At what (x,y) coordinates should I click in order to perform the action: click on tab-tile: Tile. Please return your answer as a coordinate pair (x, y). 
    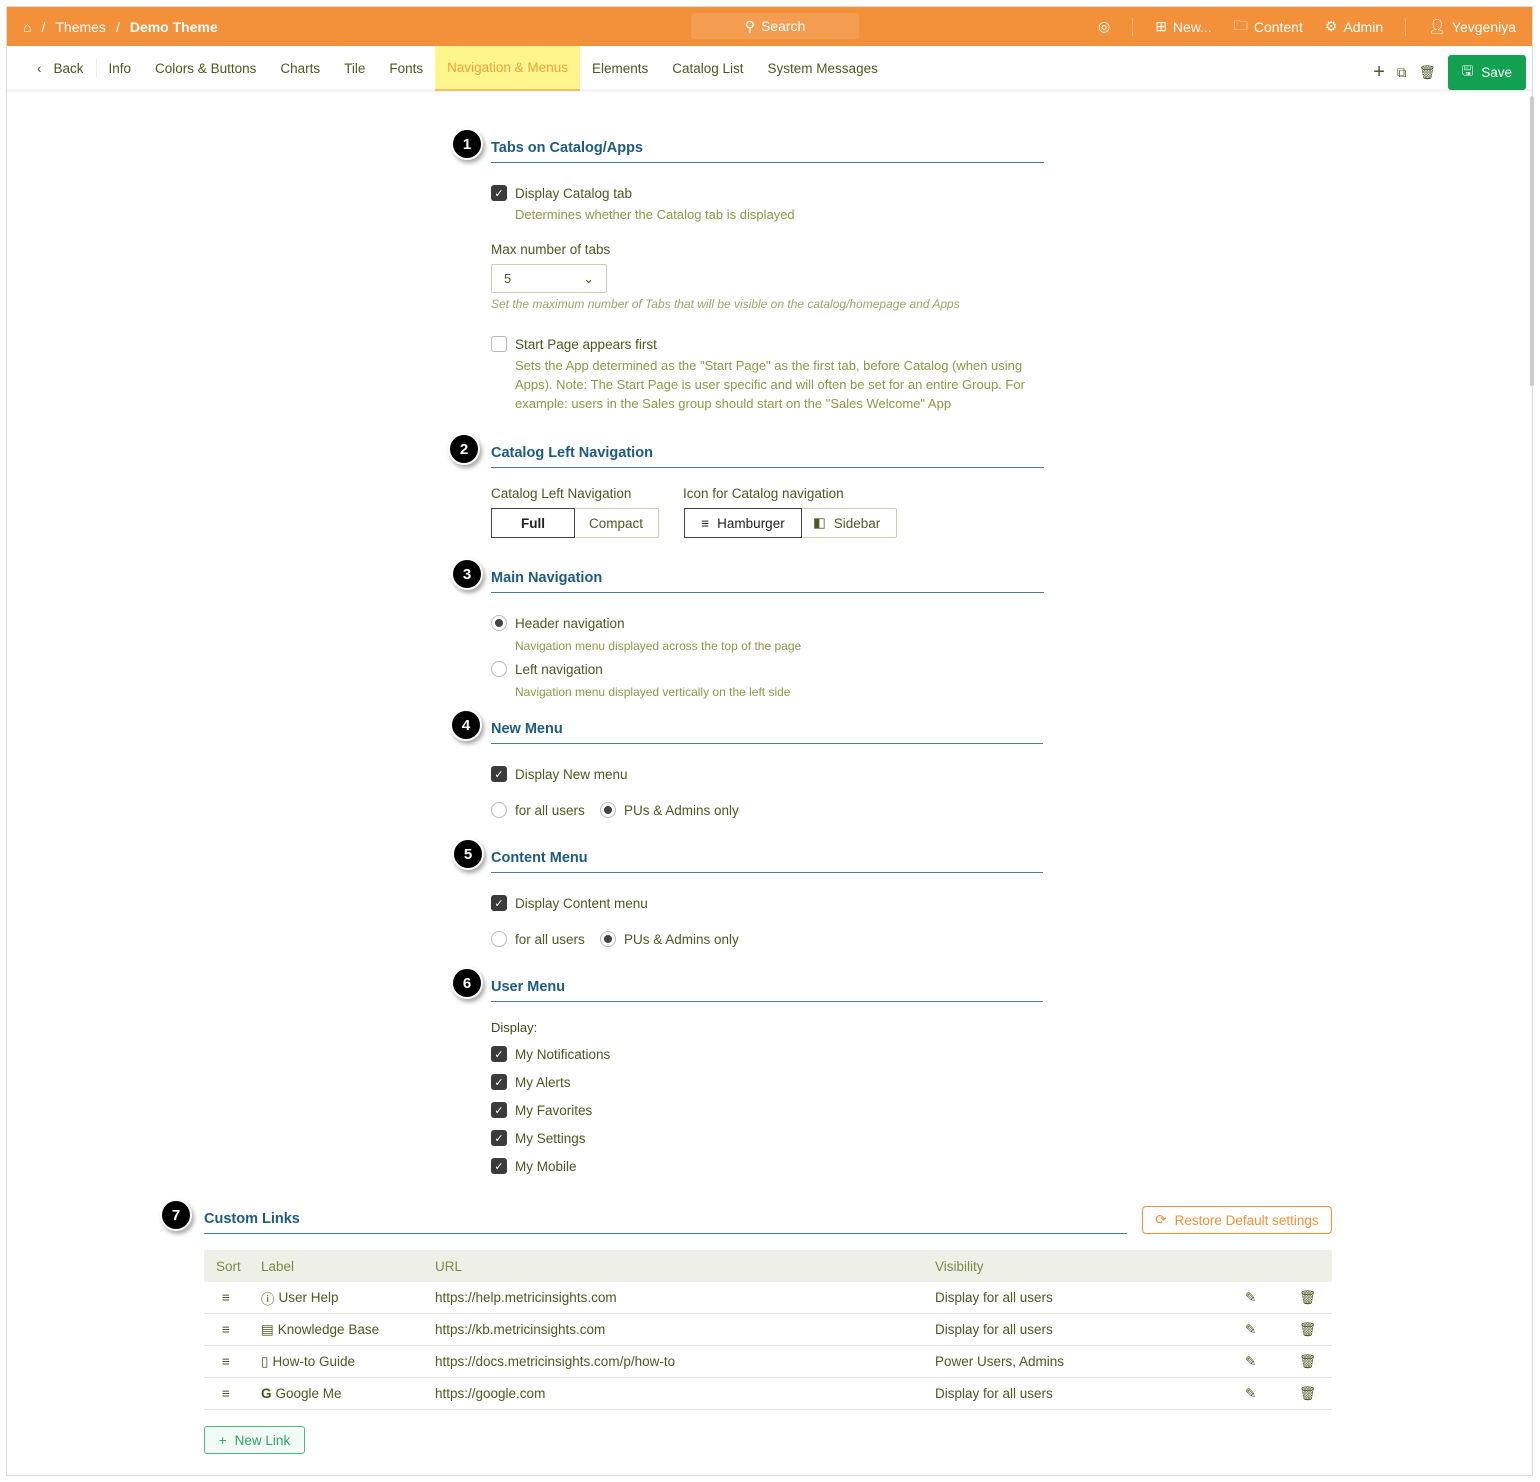
    Looking at the image, I should click on (354, 68).